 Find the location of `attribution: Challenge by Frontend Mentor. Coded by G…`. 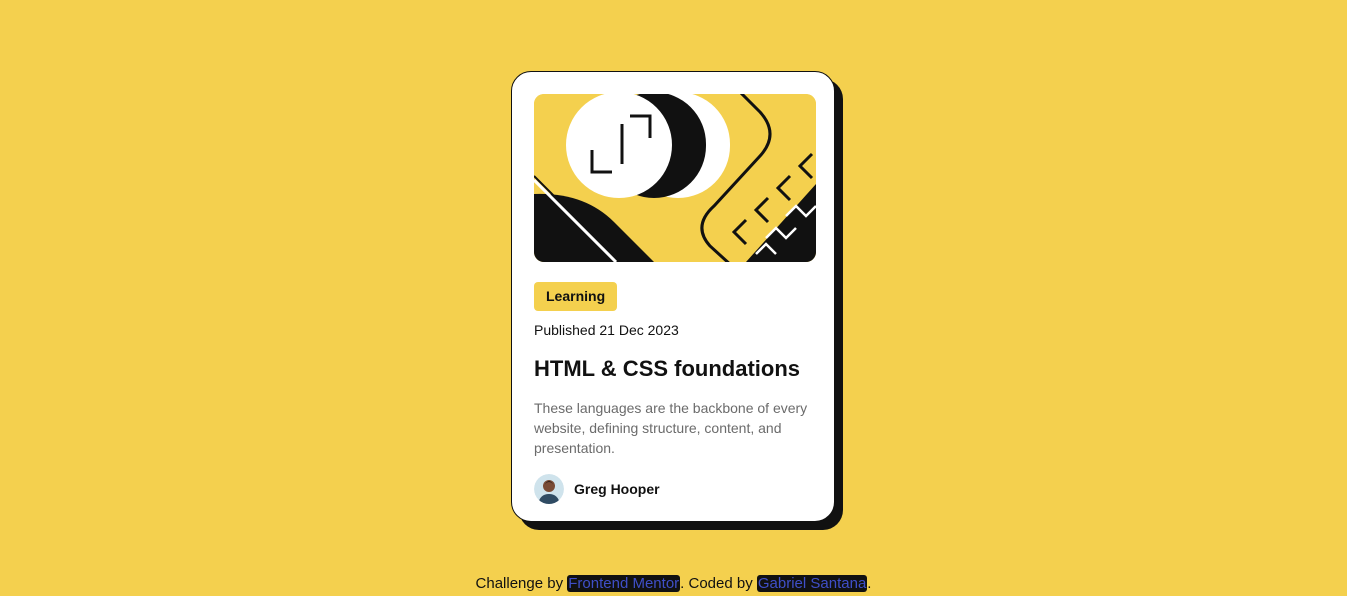

attribution: Challenge by Frontend Mentor. Coded by G… is located at coordinates (673, 583).